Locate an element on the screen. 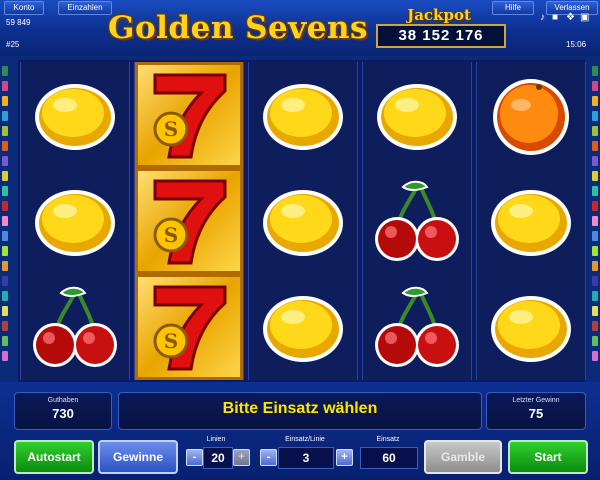 This screenshot has width=600, height=480. start-button: Start is located at coordinates (548, 457).